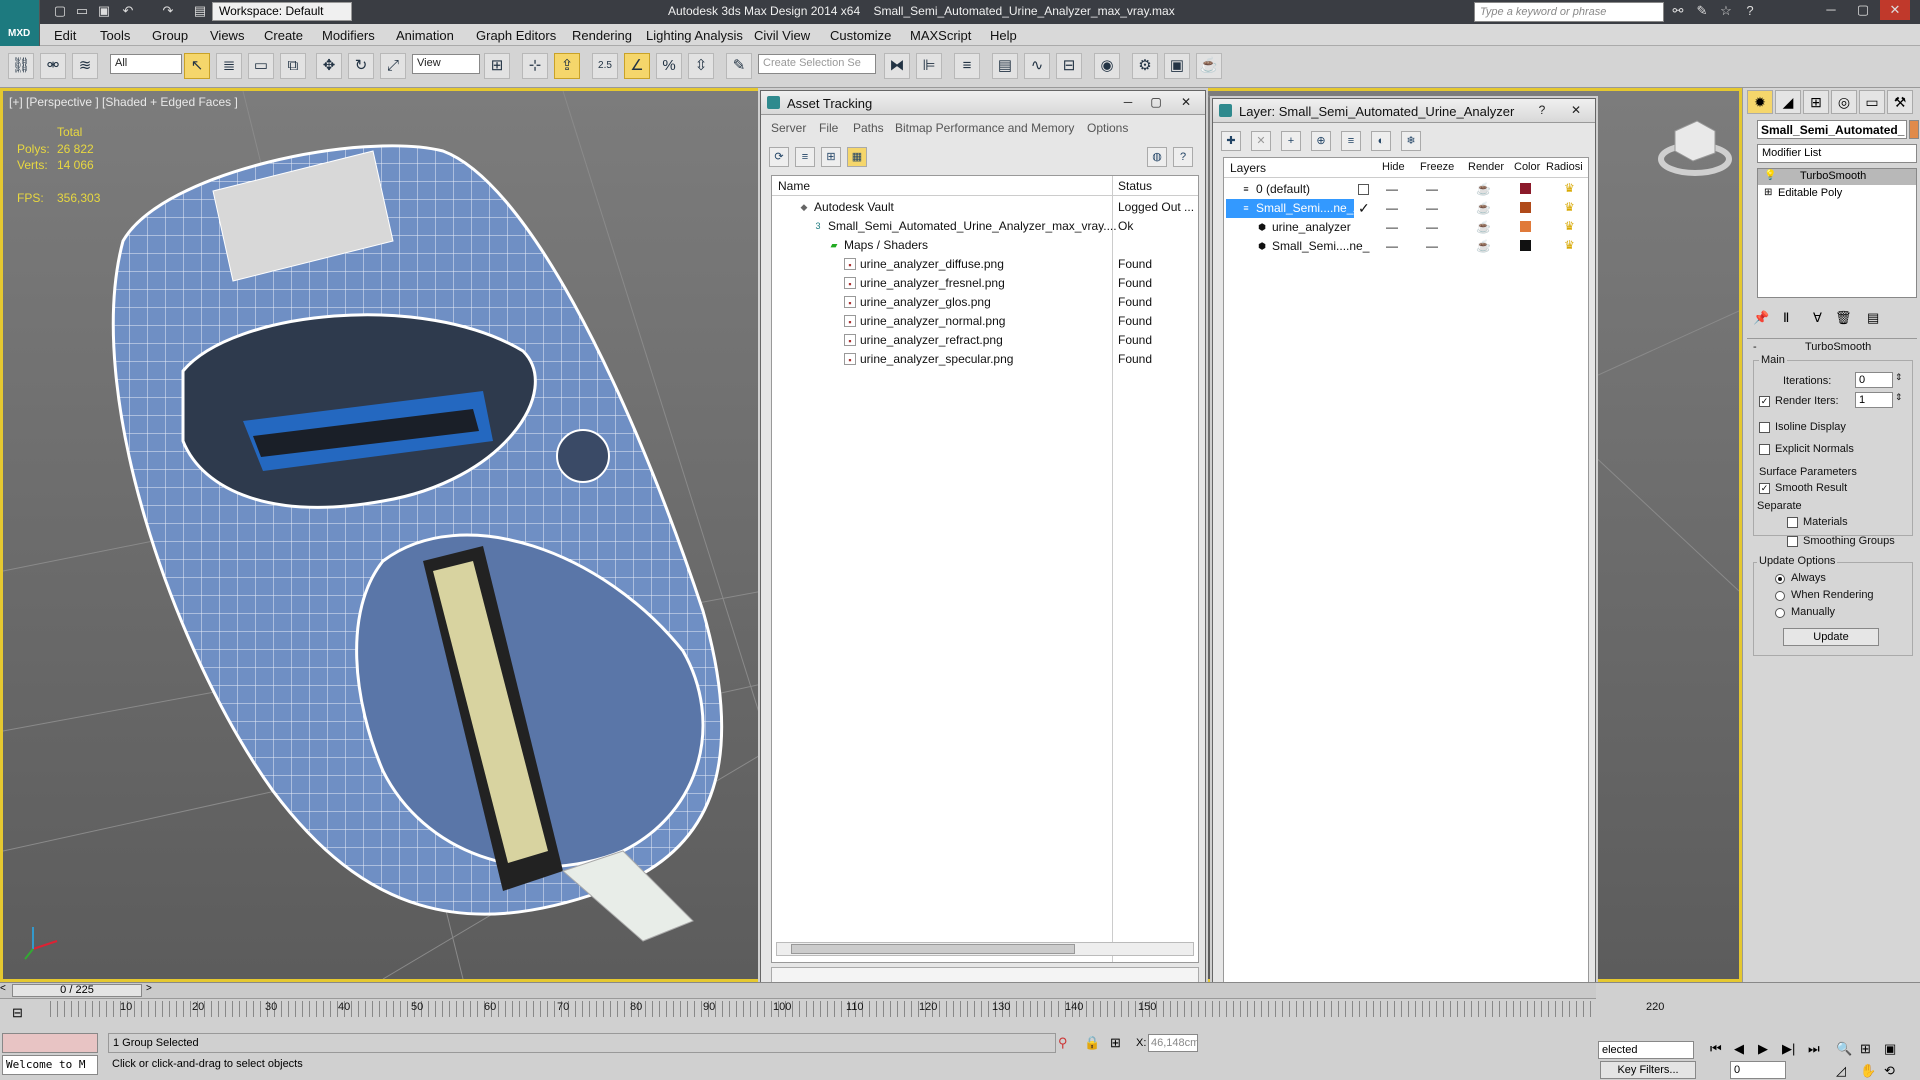  What do you see at coordinates (828, 128) in the screenshot?
I see `asset-menu-file: File` at bounding box center [828, 128].